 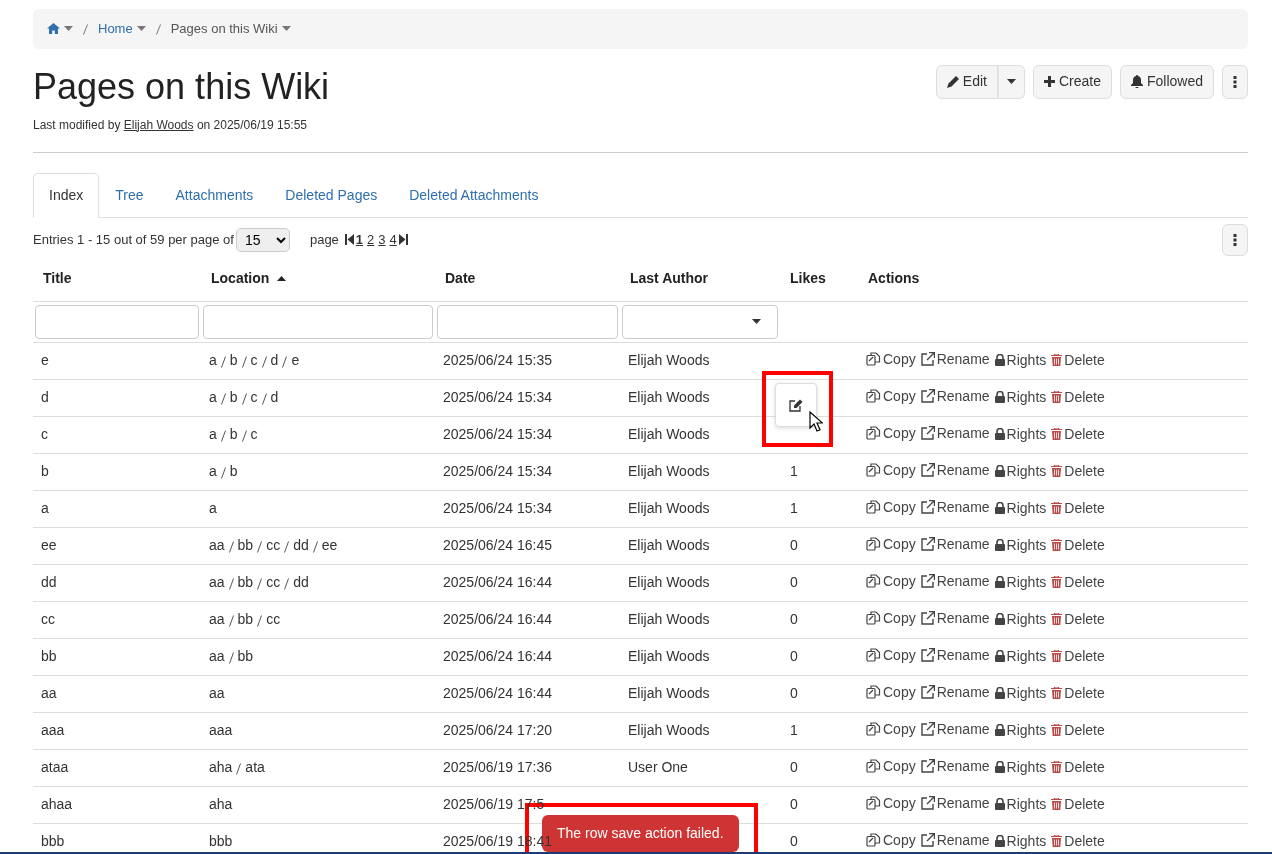 I want to click on create-button: Create, so click(x=1072, y=81).